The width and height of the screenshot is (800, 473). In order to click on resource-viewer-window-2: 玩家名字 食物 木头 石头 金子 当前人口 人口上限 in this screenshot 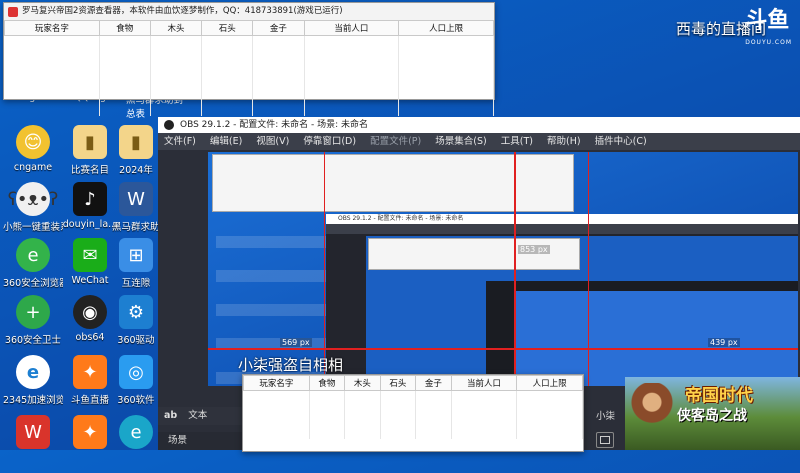, I will do `click(413, 413)`.